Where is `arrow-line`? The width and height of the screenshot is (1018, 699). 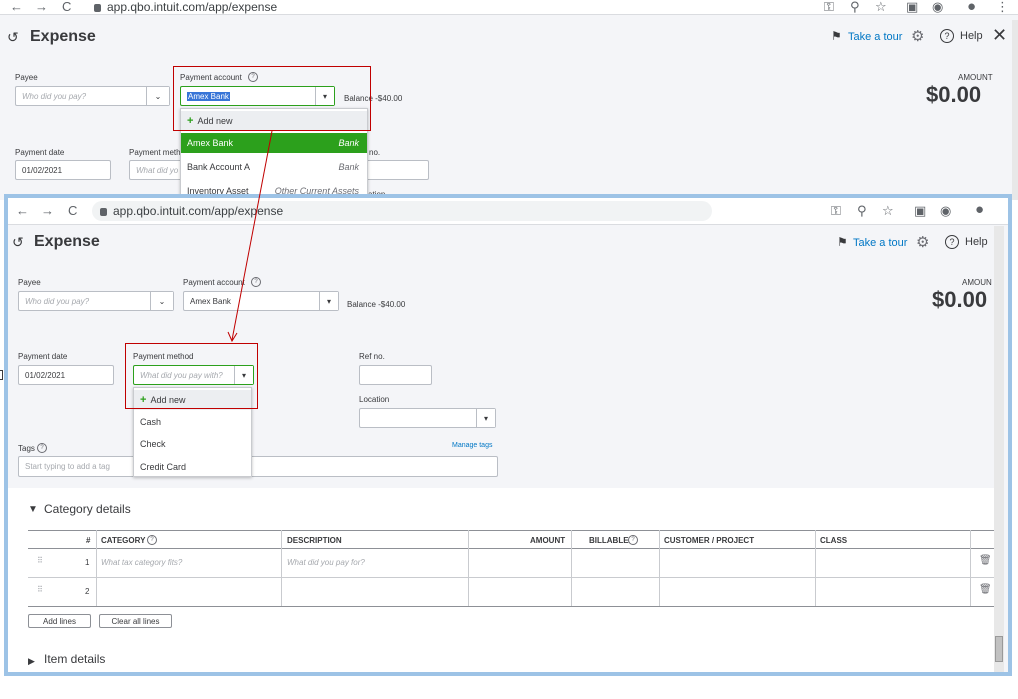 arrow-line is located at coordinates (252, 235).